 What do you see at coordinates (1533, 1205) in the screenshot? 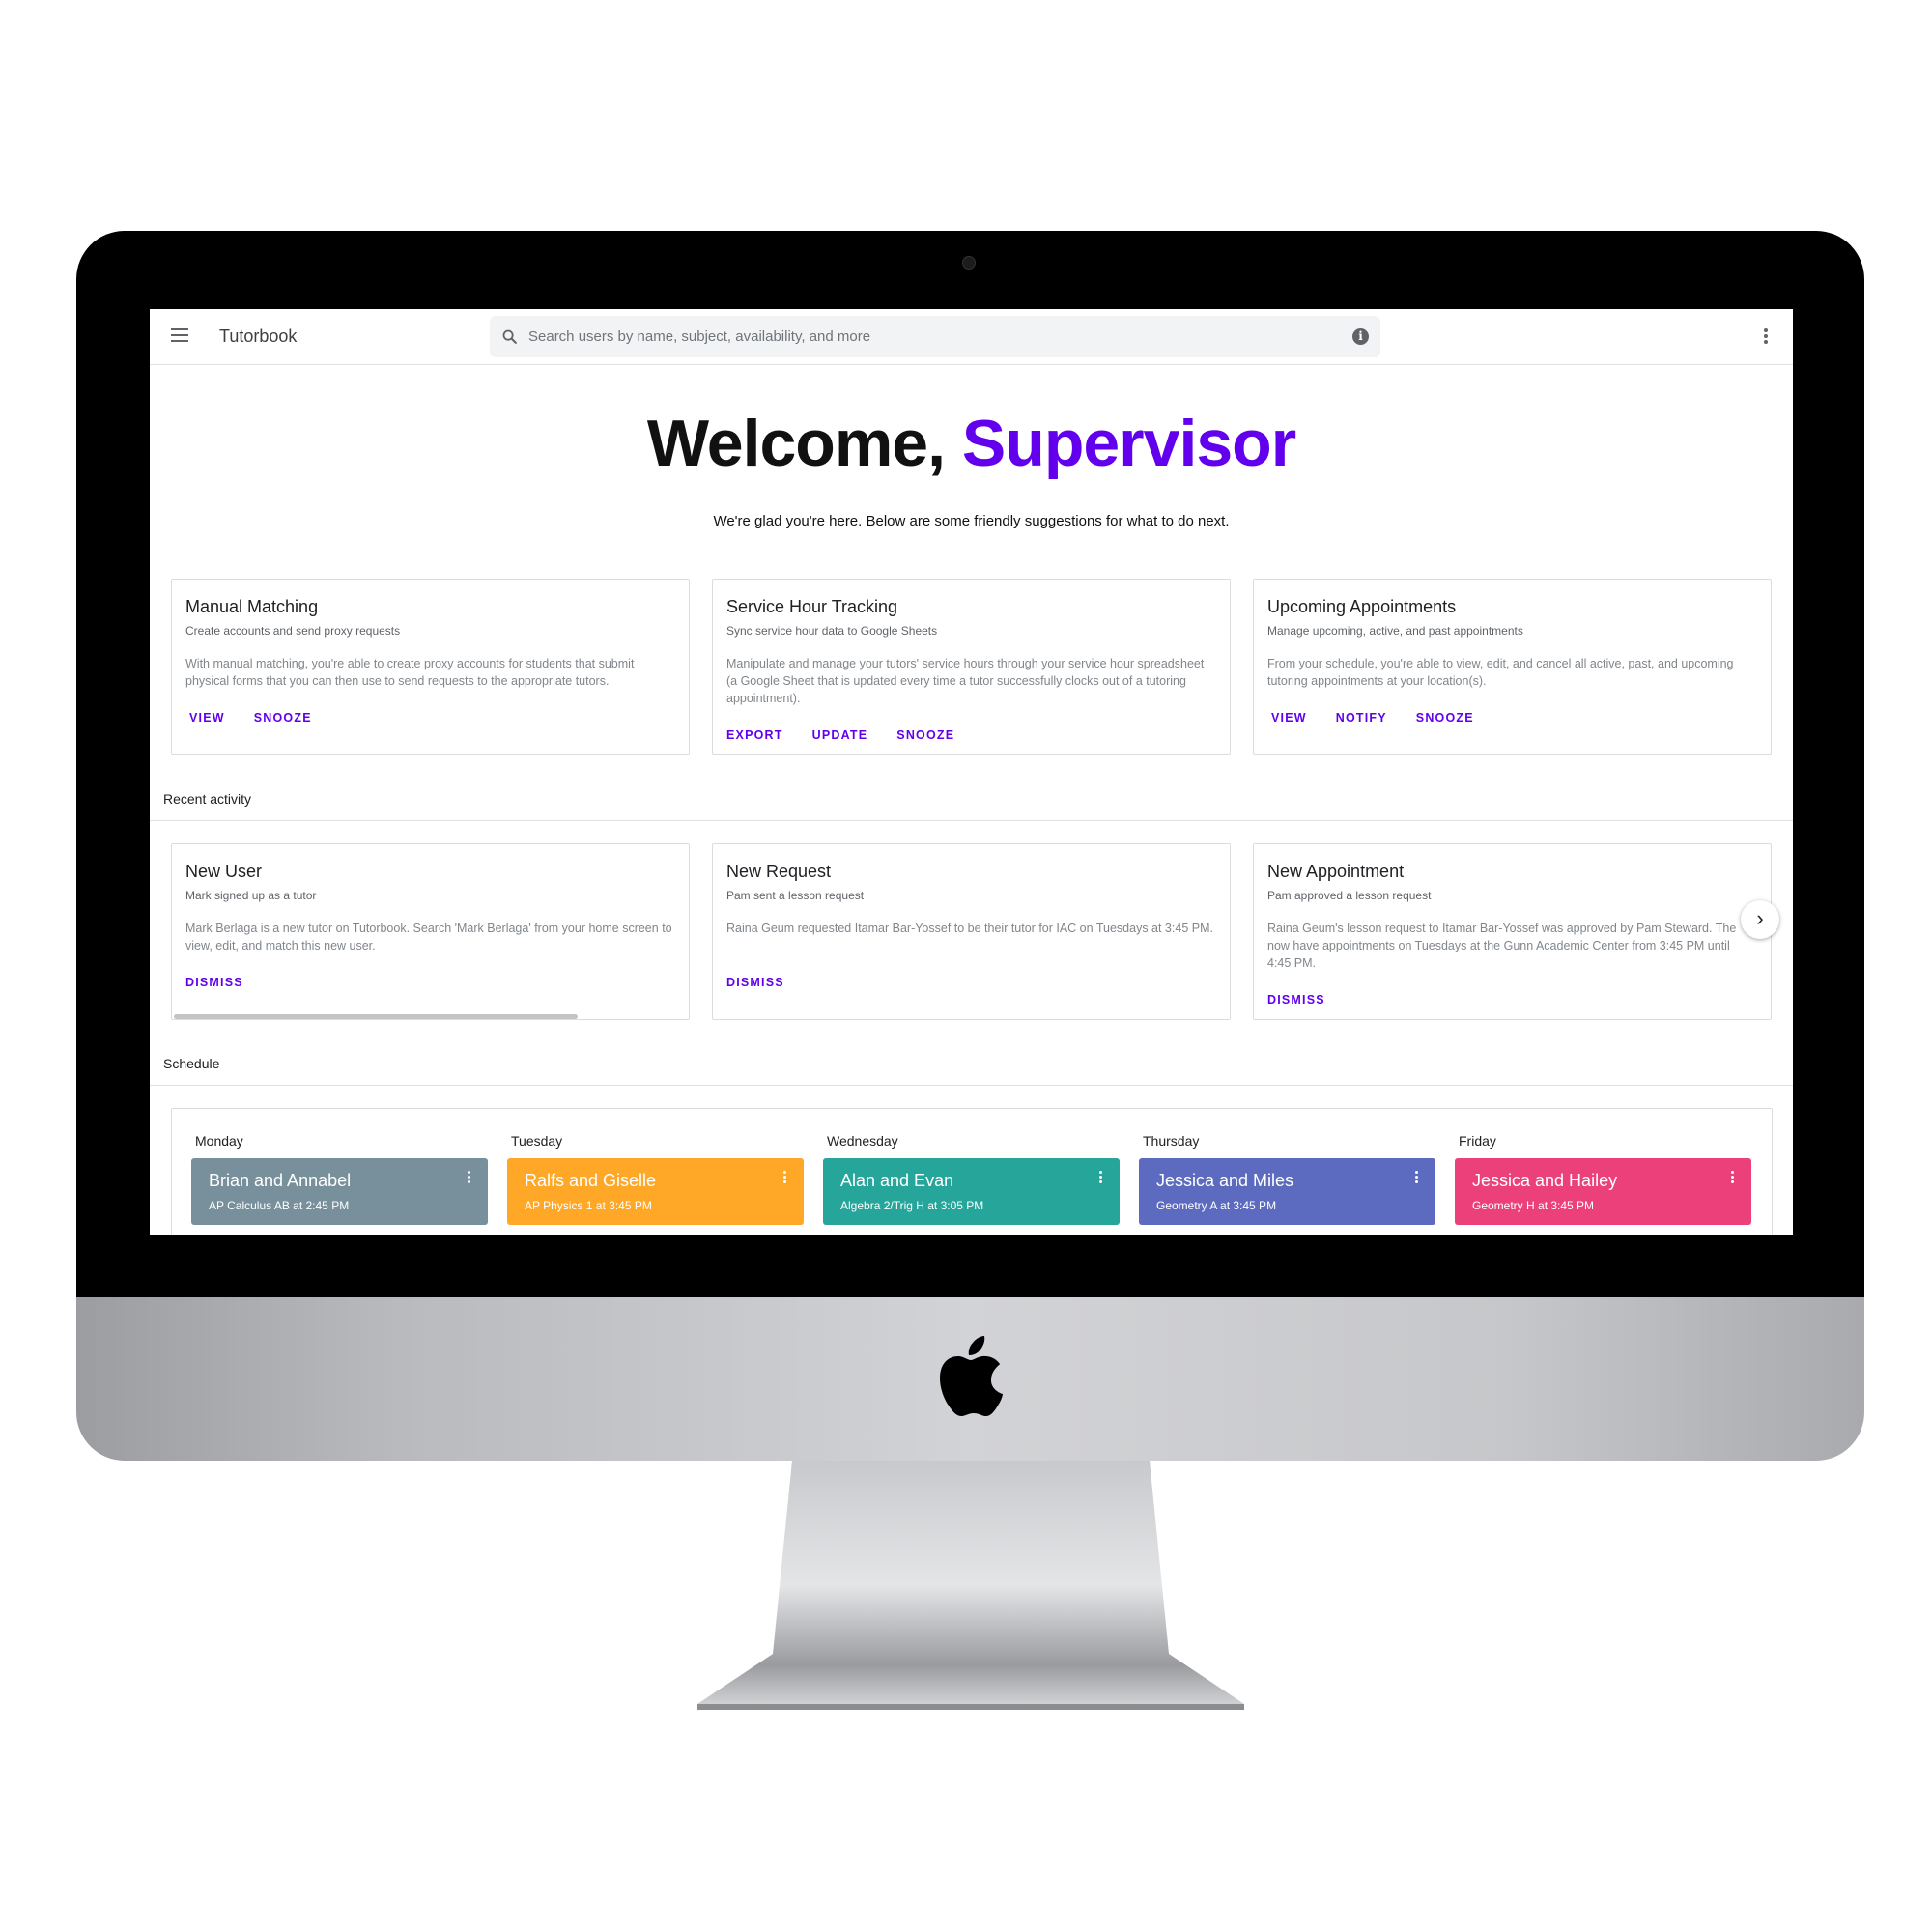
I see `appointment-subtitle: Geometry H at 3:45 PM` at bounding box center [1533, 1205].